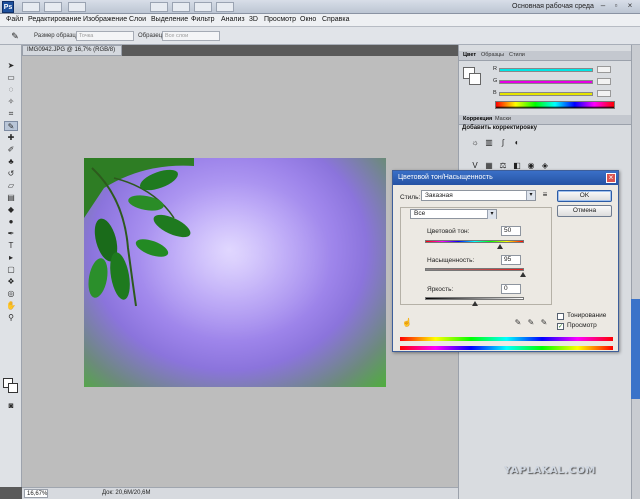 This screenshot has width=640, height=499. I want to click on type-tool-icon: T, so click(11, 246).